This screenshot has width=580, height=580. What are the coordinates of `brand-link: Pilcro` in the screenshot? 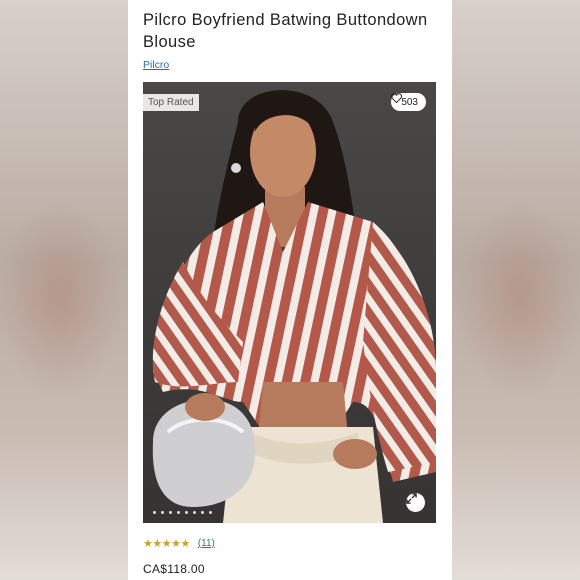 It's located at (156, 65).